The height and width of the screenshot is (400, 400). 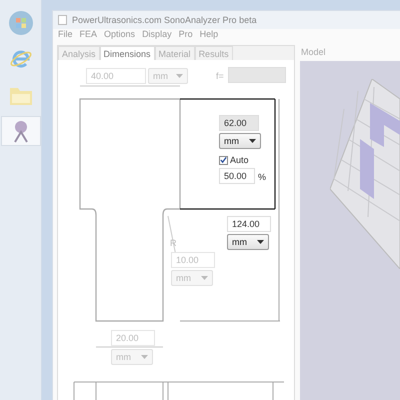 I want to click on frequency-label: f=, so click(x=220, y=76).